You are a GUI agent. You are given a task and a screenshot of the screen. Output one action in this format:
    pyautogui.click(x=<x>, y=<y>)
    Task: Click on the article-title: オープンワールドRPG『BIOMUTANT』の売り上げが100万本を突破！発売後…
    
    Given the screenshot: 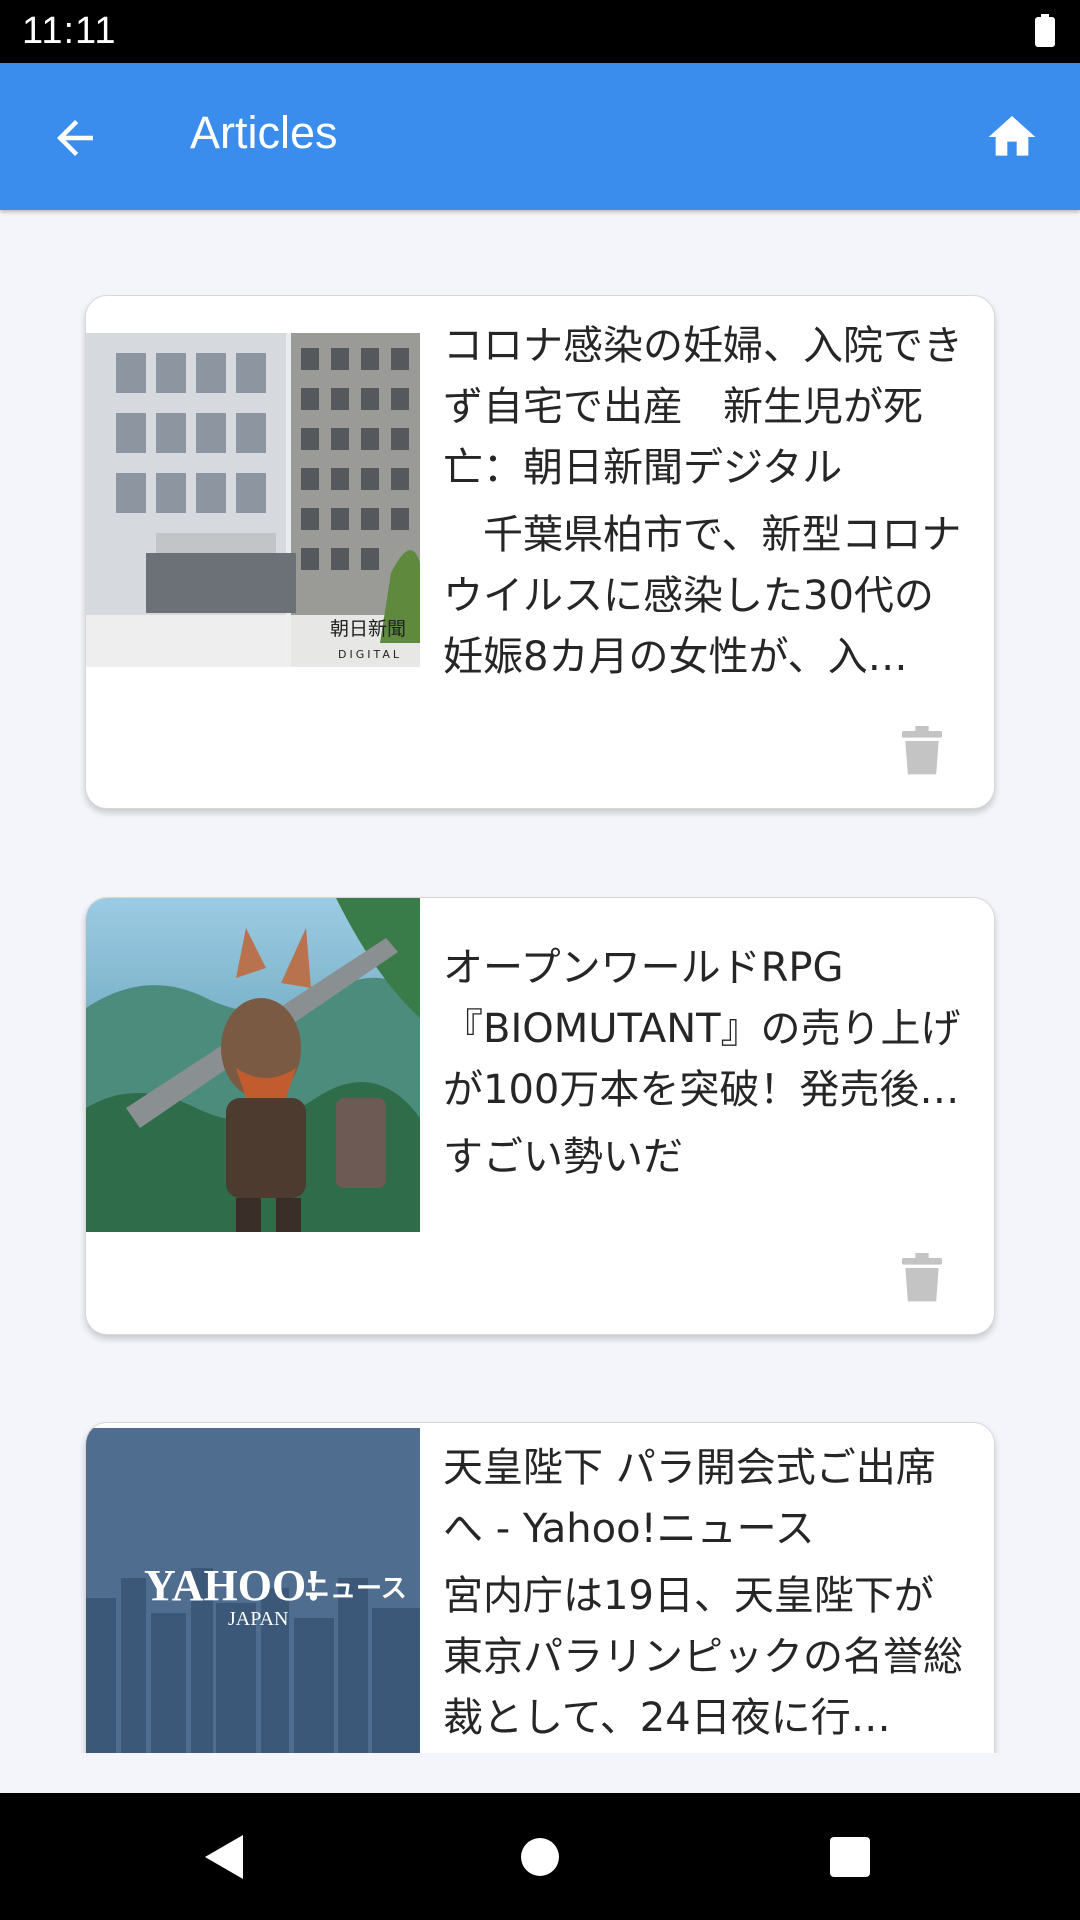 What is the action you would take?
    pyautogui.click(x=702, y=1029)
    